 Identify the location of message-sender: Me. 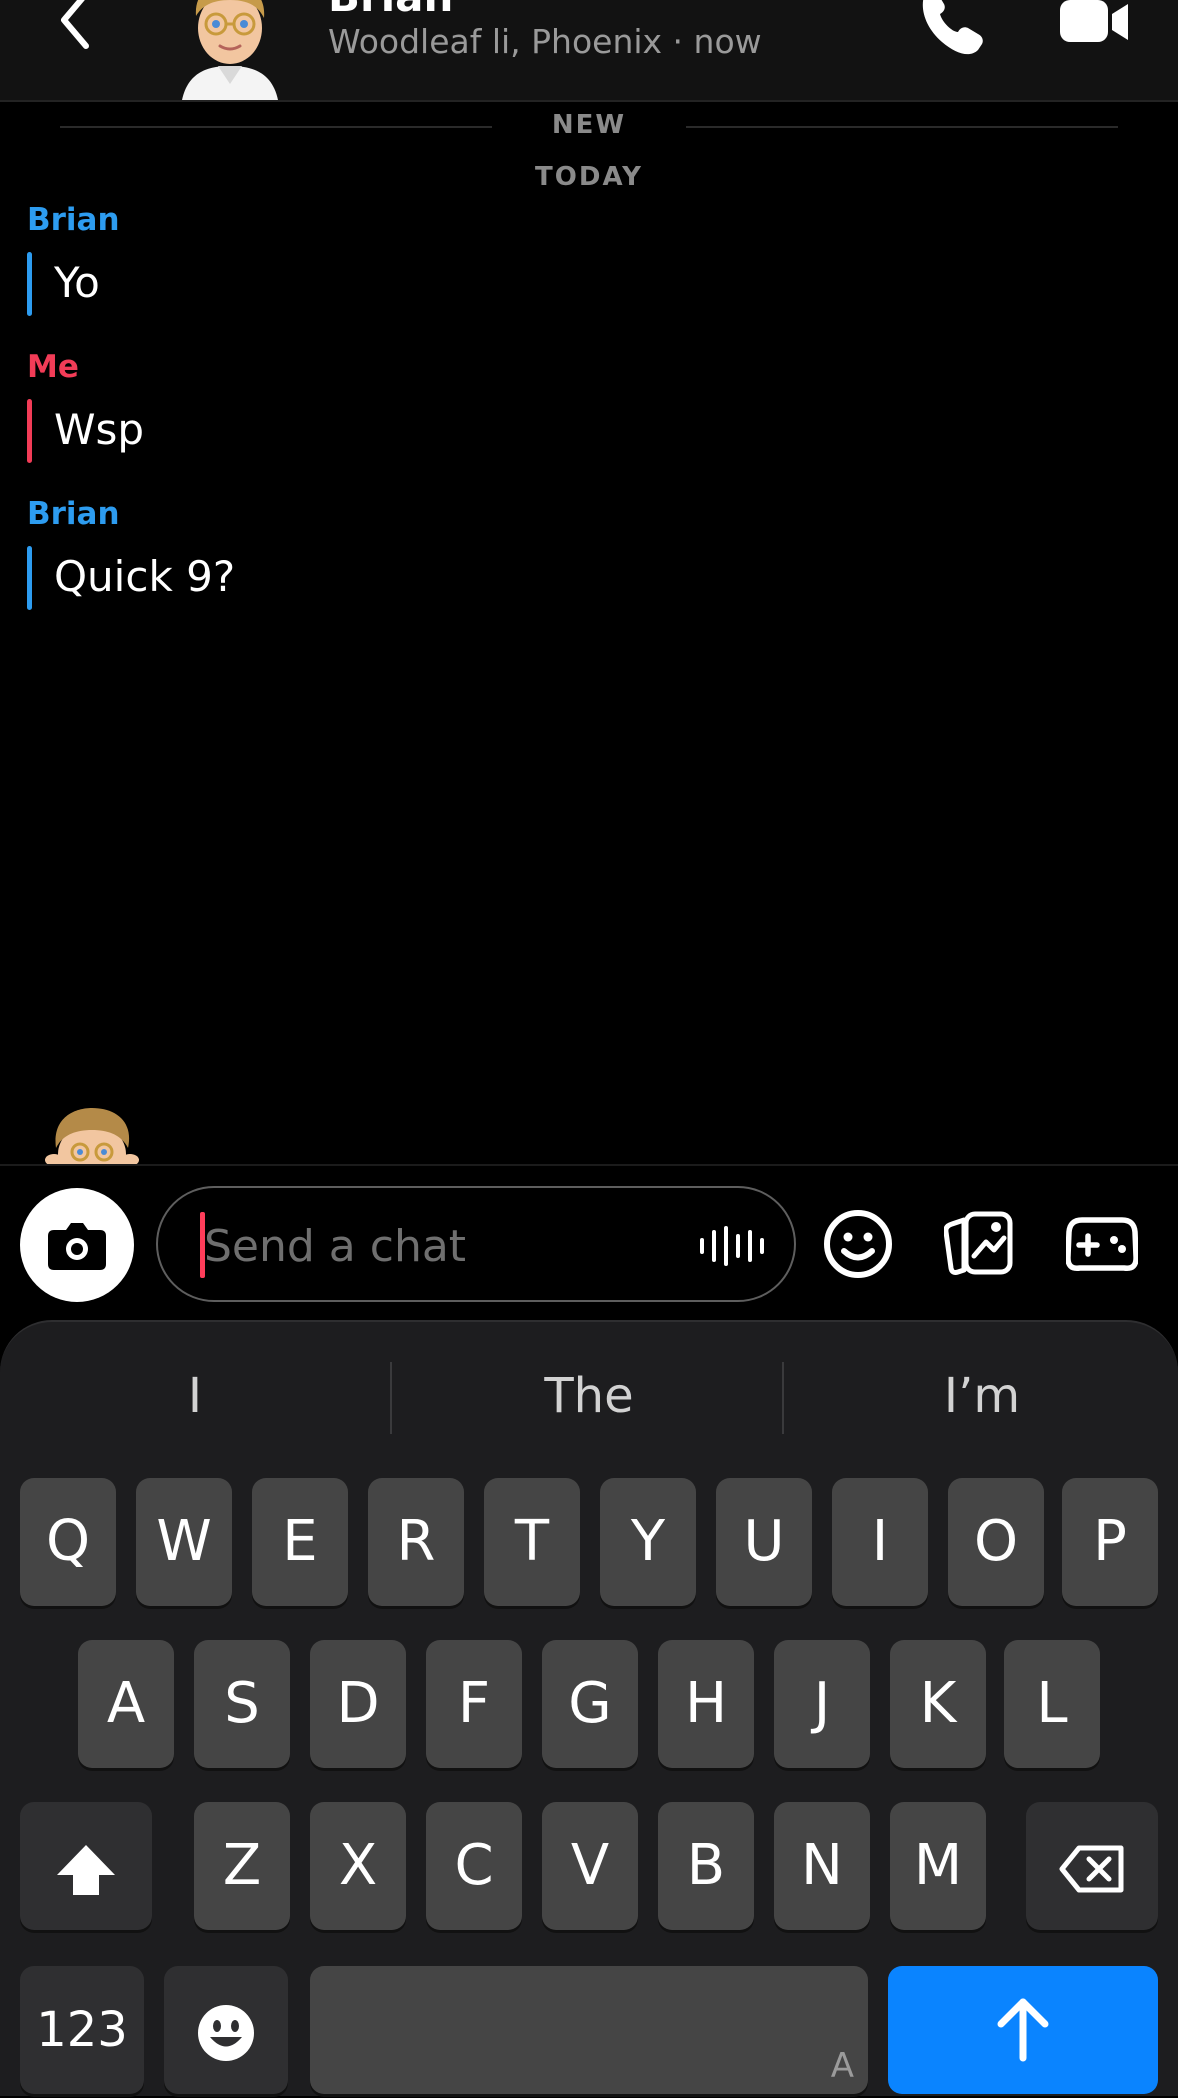
(53, 367).